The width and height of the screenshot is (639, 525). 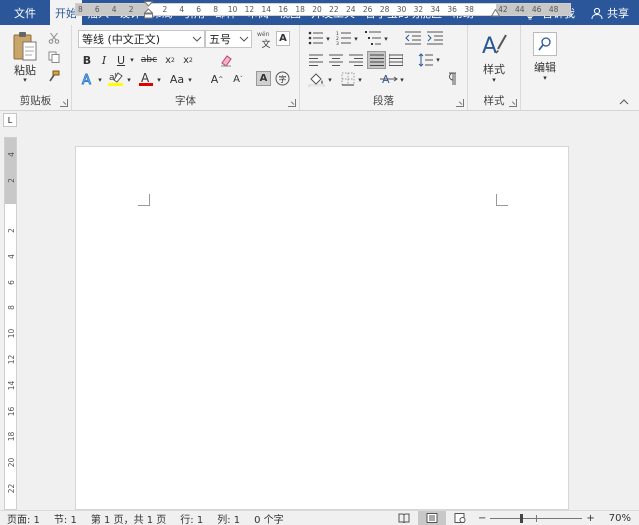 I want to click on numbering-icon: 123, so click(x=344, y=38).